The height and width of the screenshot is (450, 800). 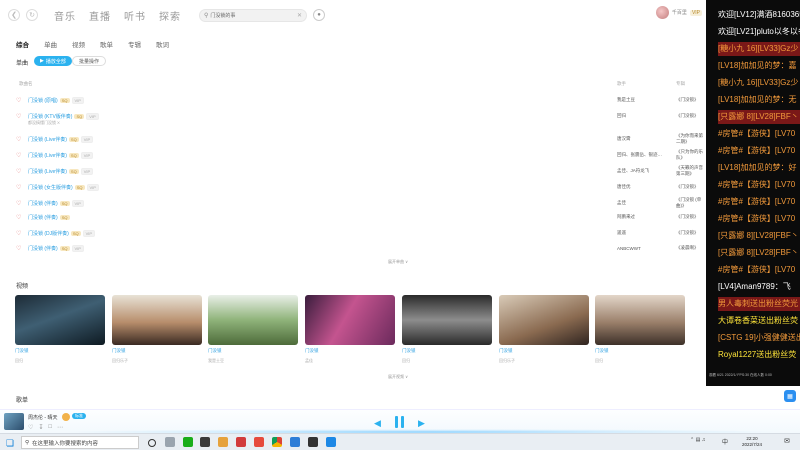 What do you see at coordinates (50, 44) in the screenshot?
I see `tab-singles: 单曲` at bounding box center [50, 44].